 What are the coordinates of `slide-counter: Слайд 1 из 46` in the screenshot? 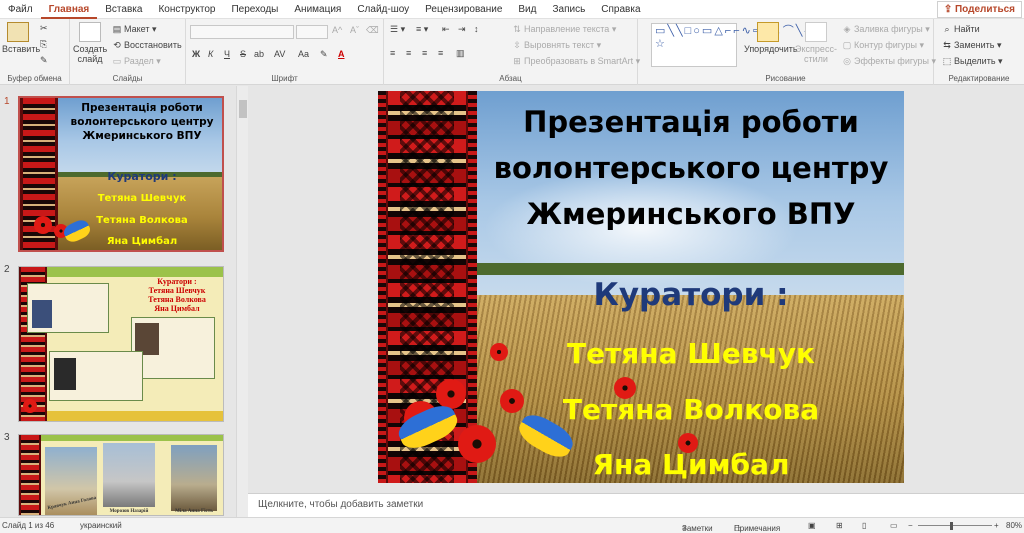 It's located at (28, 525).